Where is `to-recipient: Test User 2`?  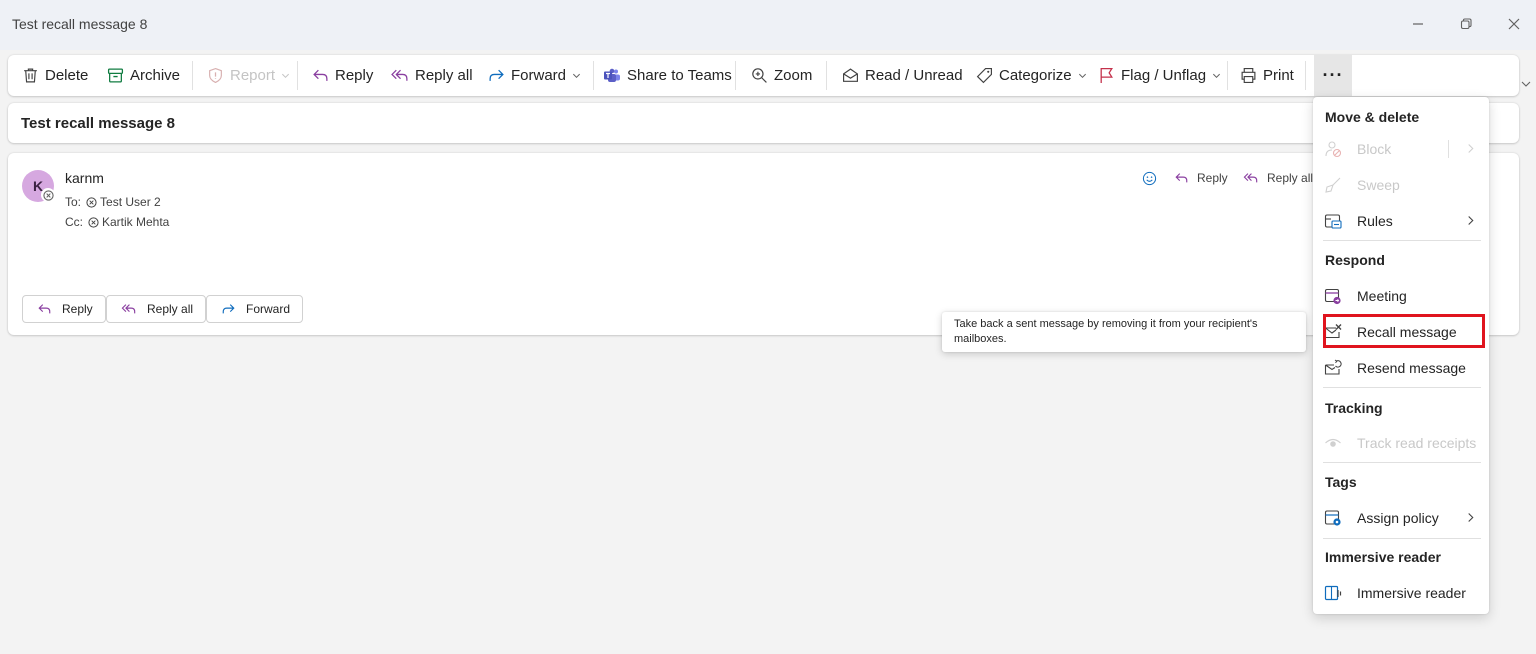 to-recipient: Test User 2 is located at coordinates (130, 202).